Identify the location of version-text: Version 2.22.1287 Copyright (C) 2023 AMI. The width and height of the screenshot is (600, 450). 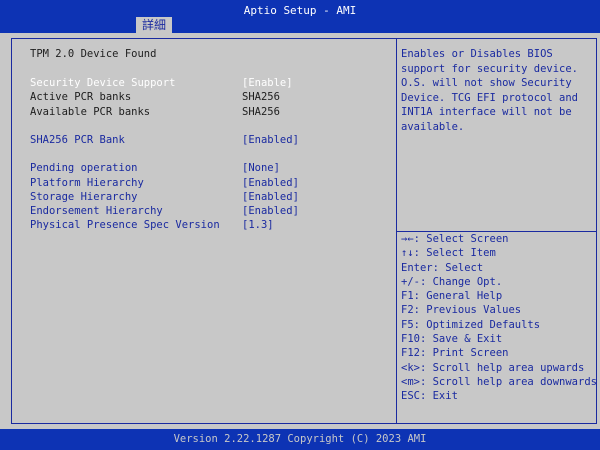
(300, 439).